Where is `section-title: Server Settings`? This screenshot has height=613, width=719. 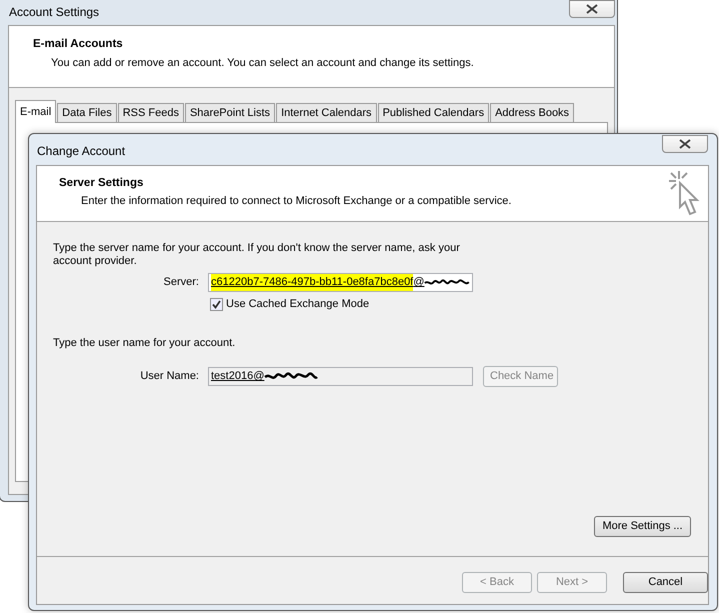
section-title: Server Settings is located at coordinates (101, 183).